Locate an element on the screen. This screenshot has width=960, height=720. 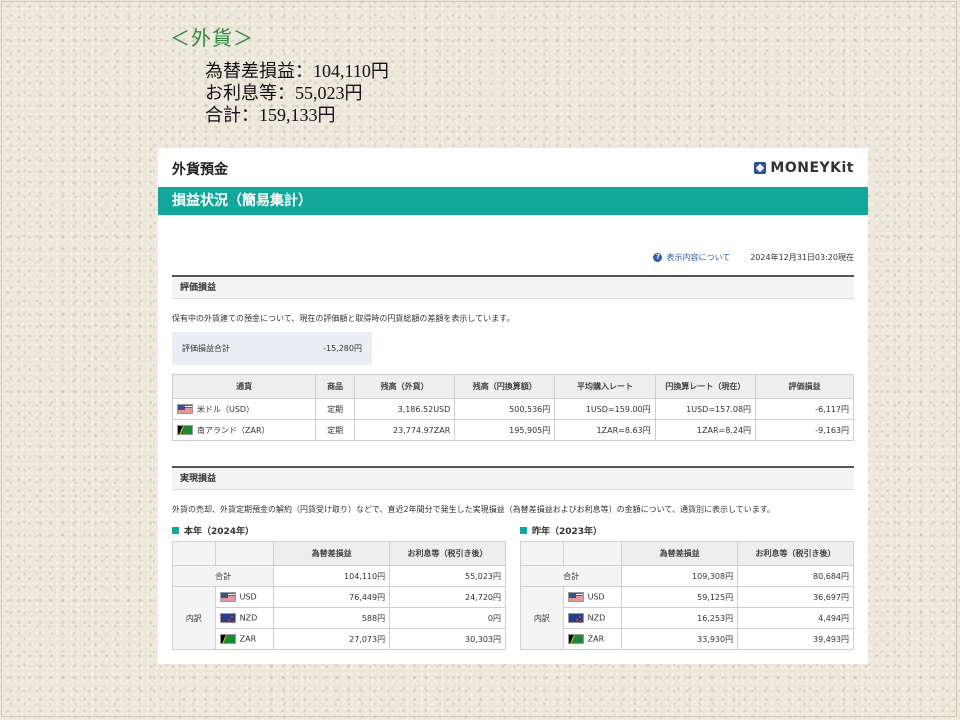
total-fx-cell: 104,110円 is located at coordinates (332, 576).